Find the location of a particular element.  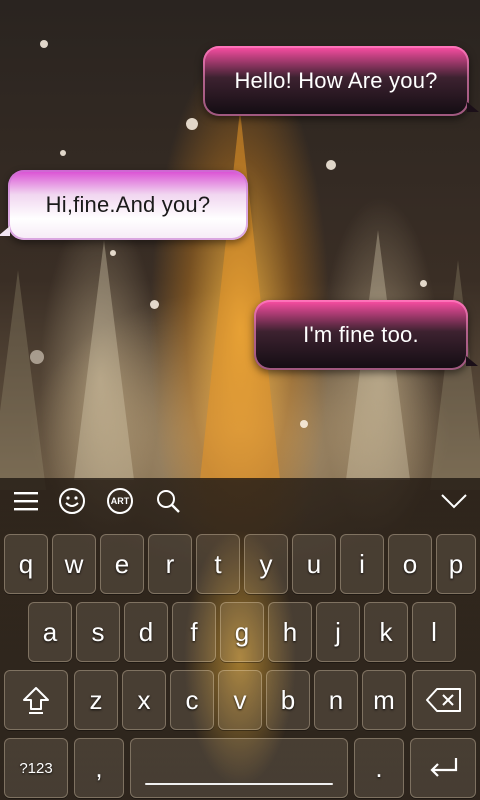

key-c: c is located at coordinates (192, 700).